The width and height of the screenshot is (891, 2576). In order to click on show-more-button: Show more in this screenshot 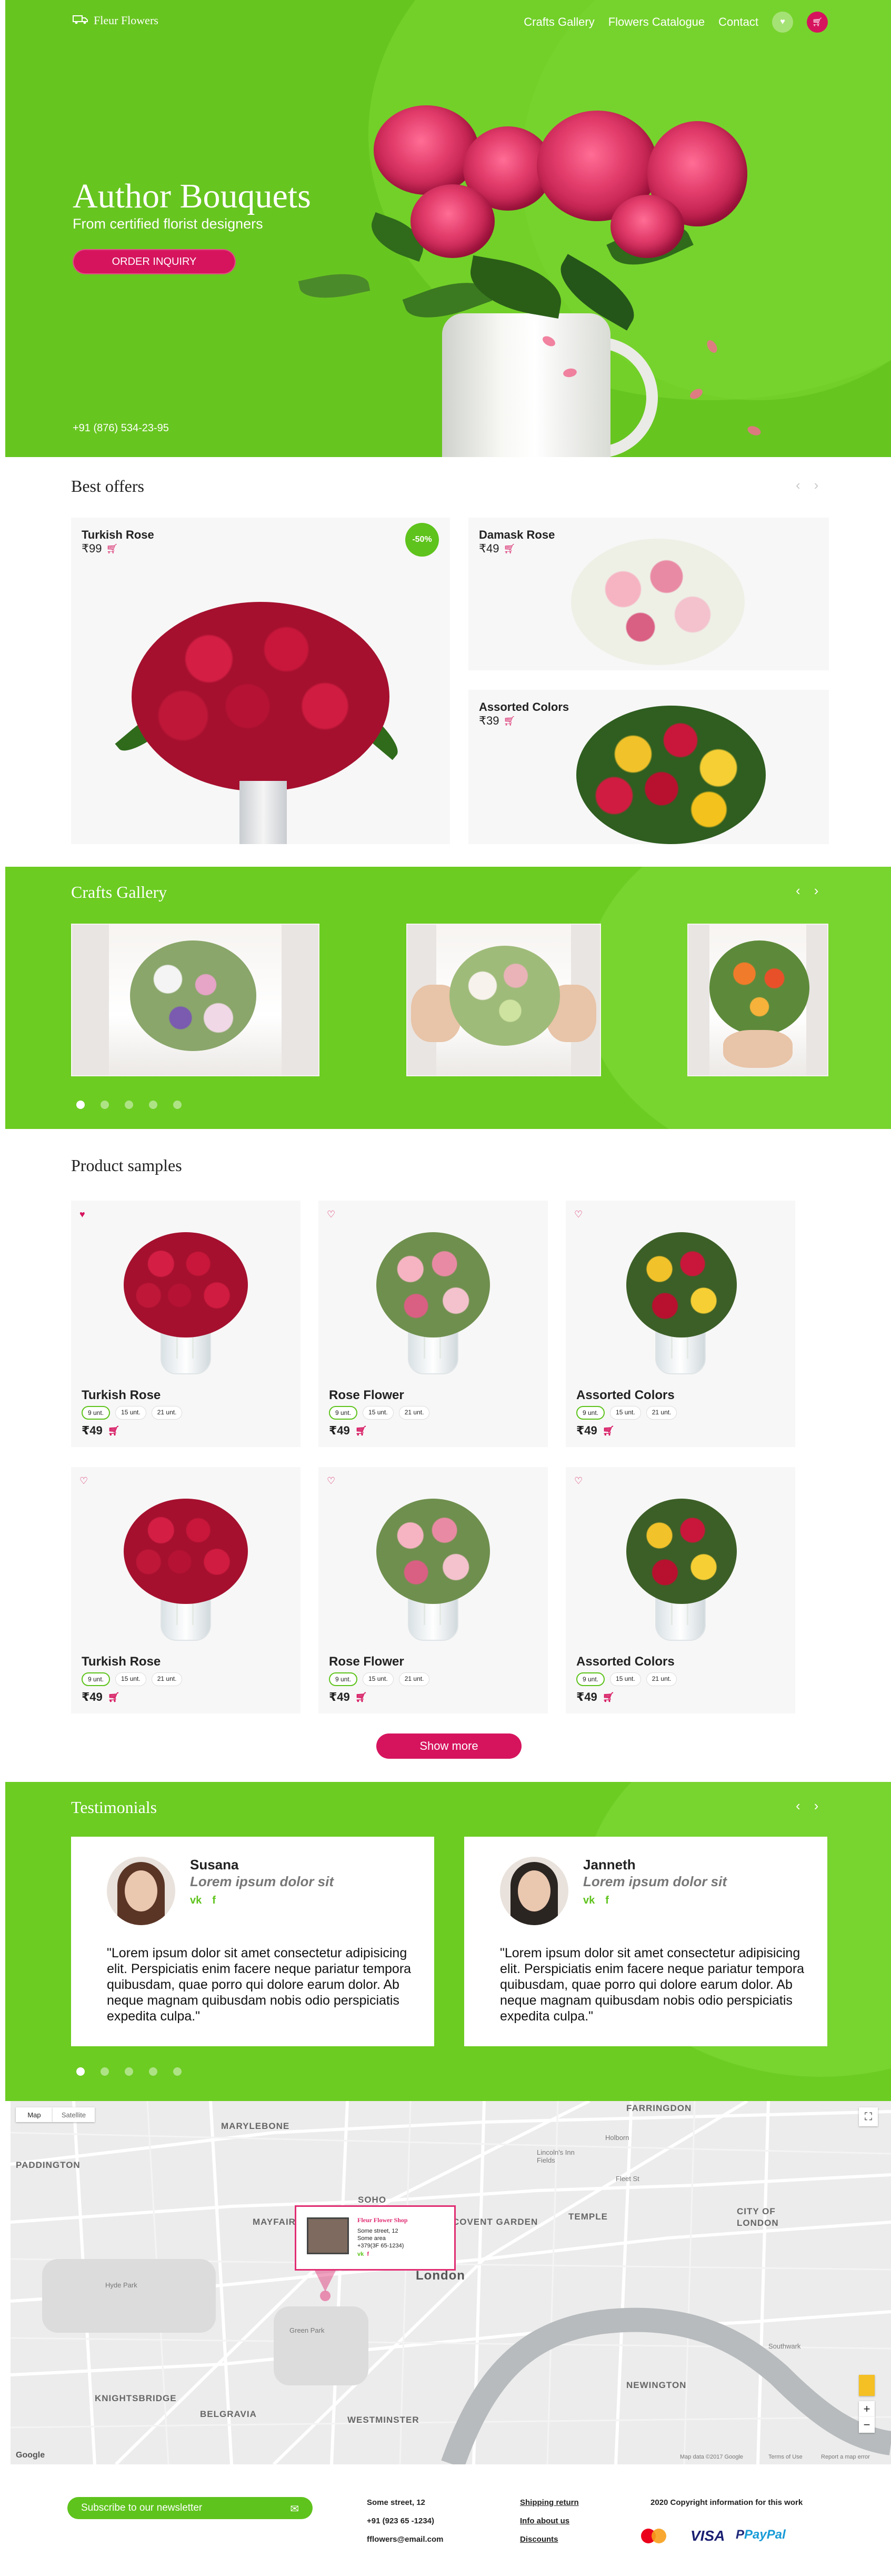, I will do `click(449, 1746)`.